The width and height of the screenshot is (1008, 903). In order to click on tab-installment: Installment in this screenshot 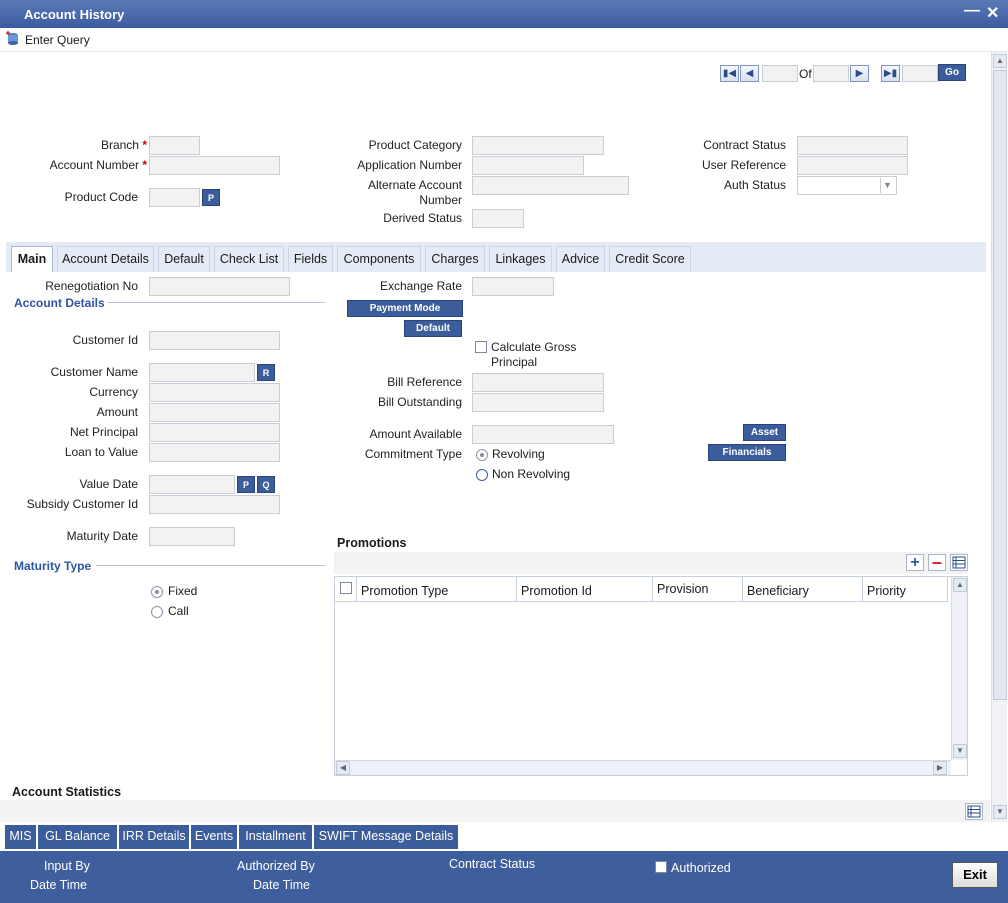, I will do `click(276, 837)`.